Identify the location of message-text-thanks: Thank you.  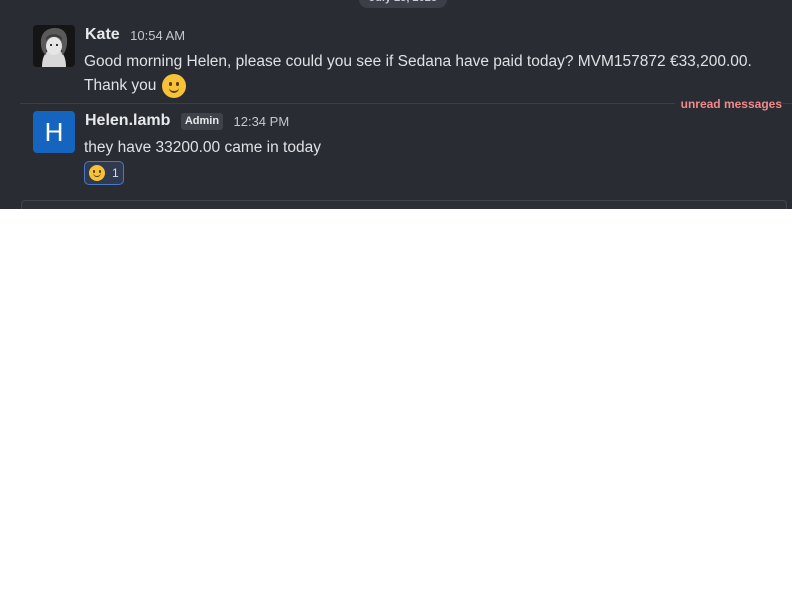
(120, 86).